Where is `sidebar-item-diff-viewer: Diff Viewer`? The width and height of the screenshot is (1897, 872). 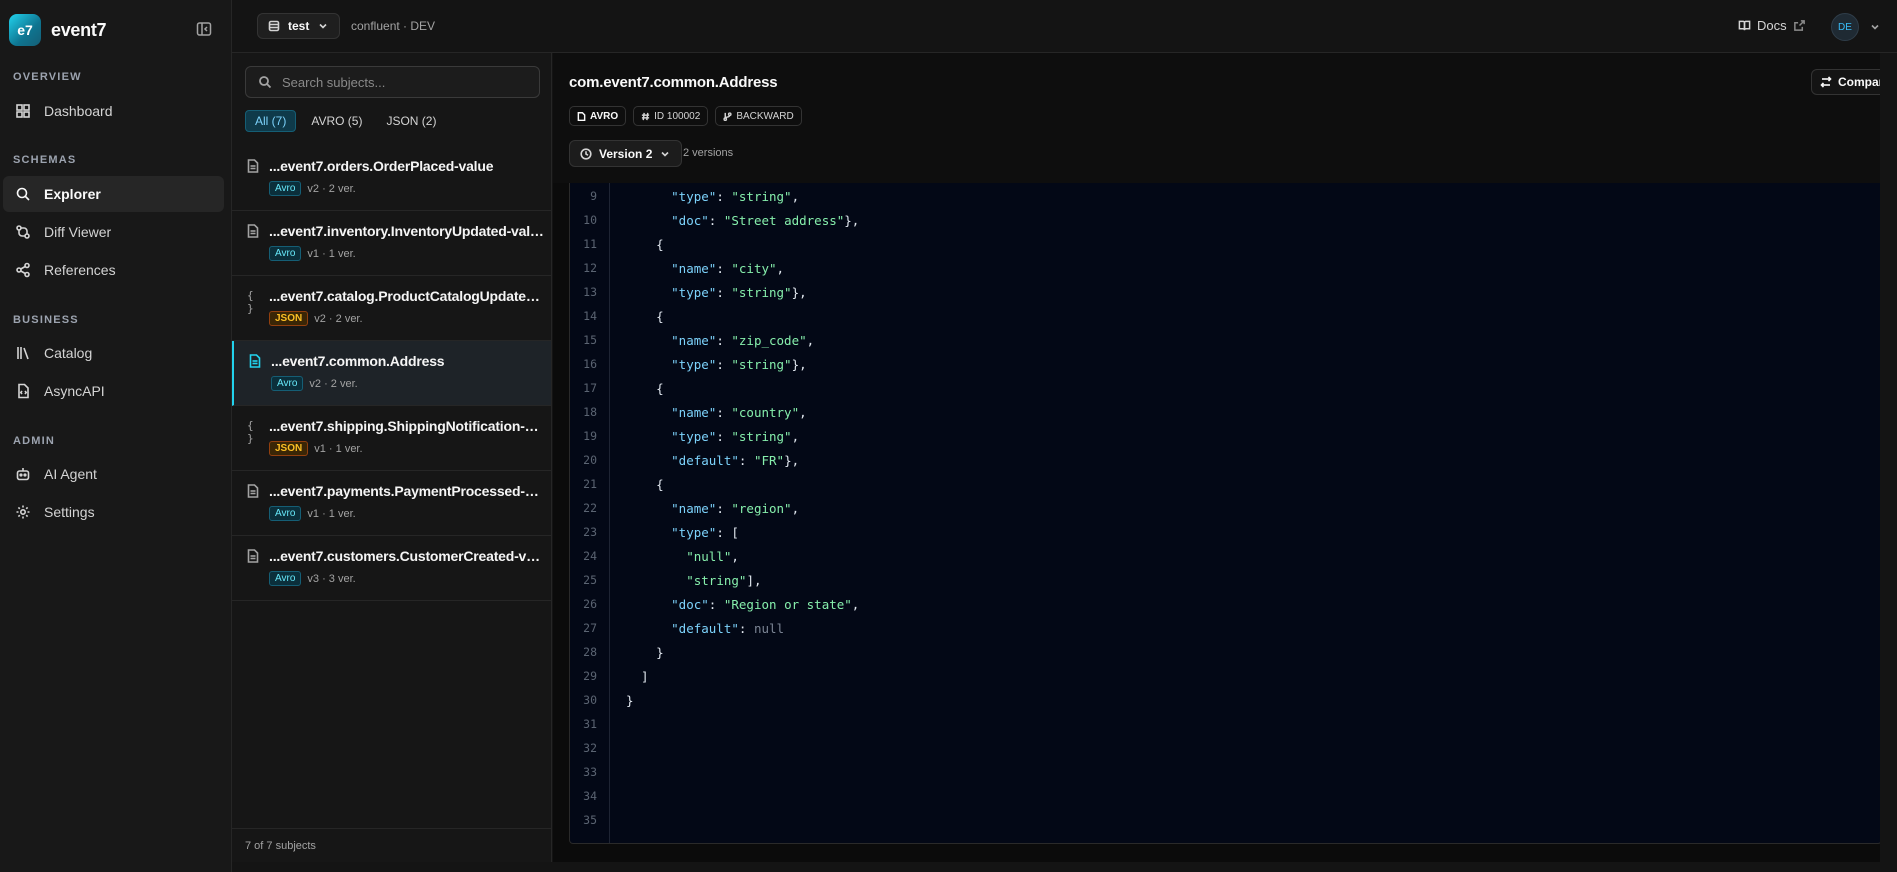 sidebar-item-diff-viewer: Diff Viewer is located at coordinates (113, 232).